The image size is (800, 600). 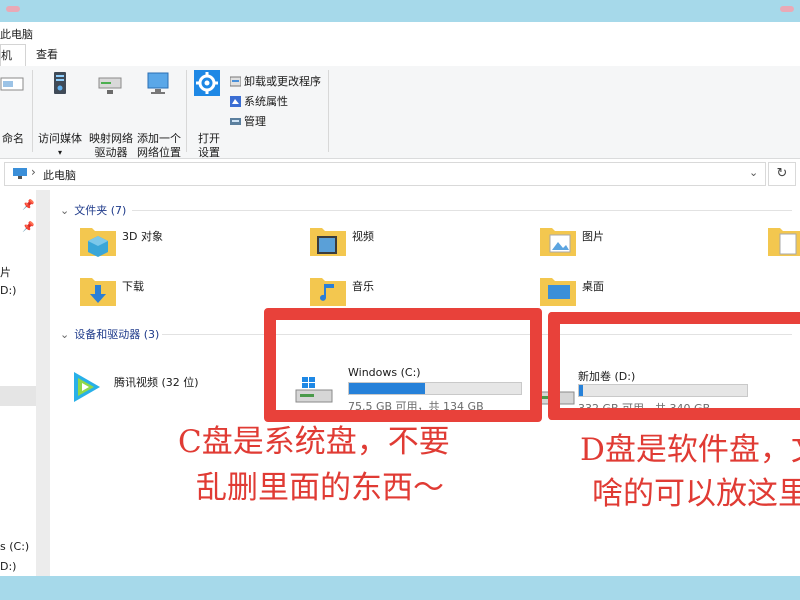 What do you see at coordinates (363, 286) in the screenshot?
I see `folder-name: 音乐` at bounding box center [363, 286].